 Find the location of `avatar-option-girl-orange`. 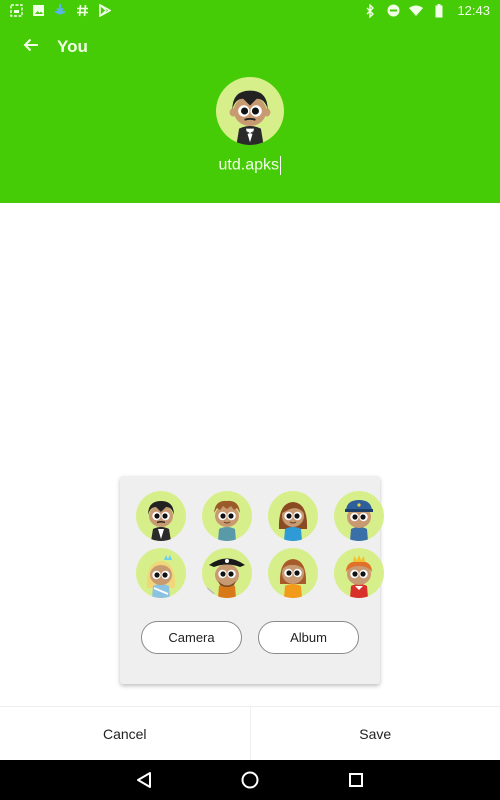

avatar-option-girl-orange is located at coordinates (293, 573).